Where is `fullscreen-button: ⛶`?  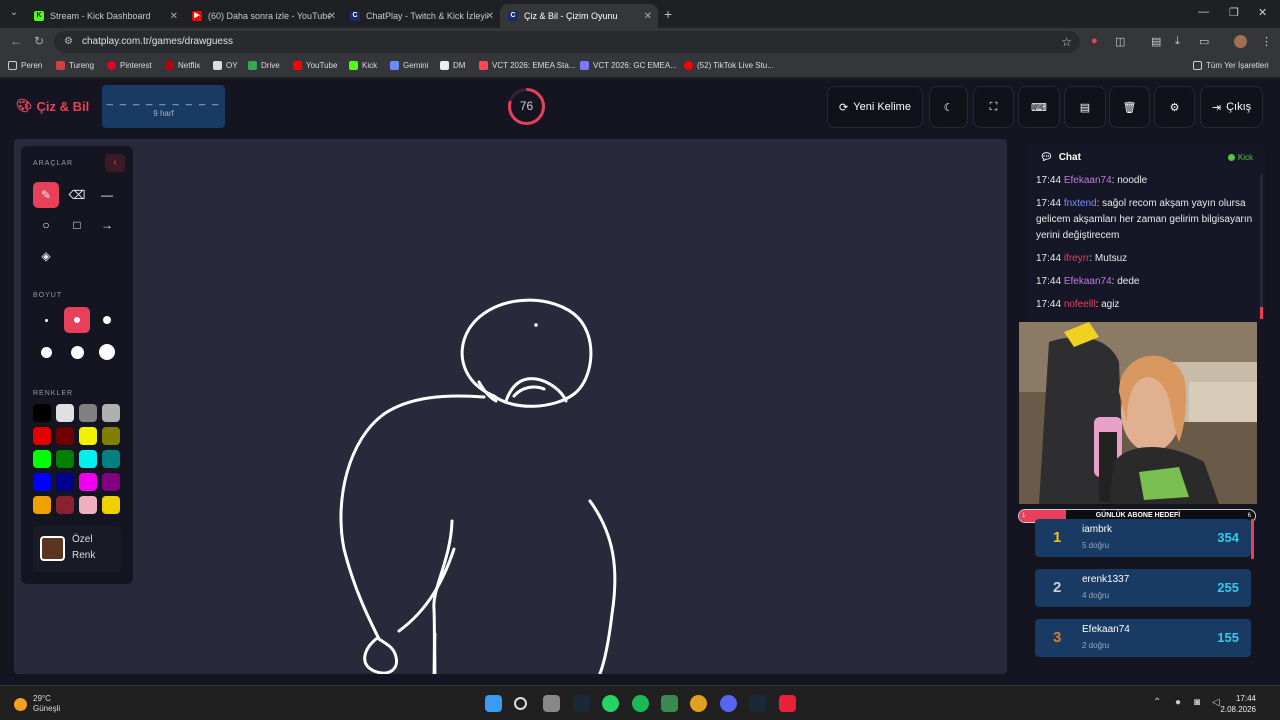
fullscreen-button: ⛶ is located at coordinates (993, 107).